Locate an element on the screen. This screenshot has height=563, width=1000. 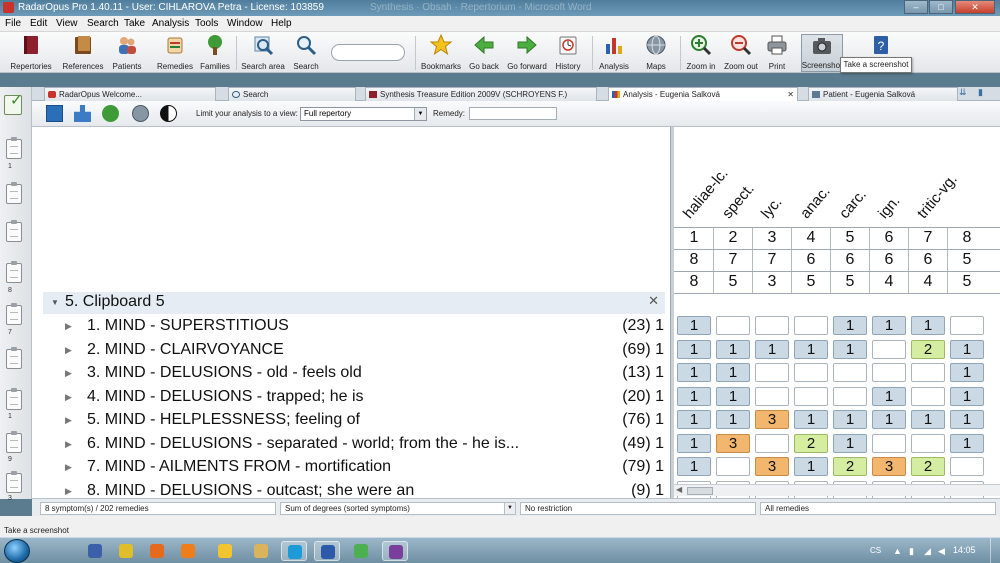
clipboard-3-icon is located at coordinates (14, 193).